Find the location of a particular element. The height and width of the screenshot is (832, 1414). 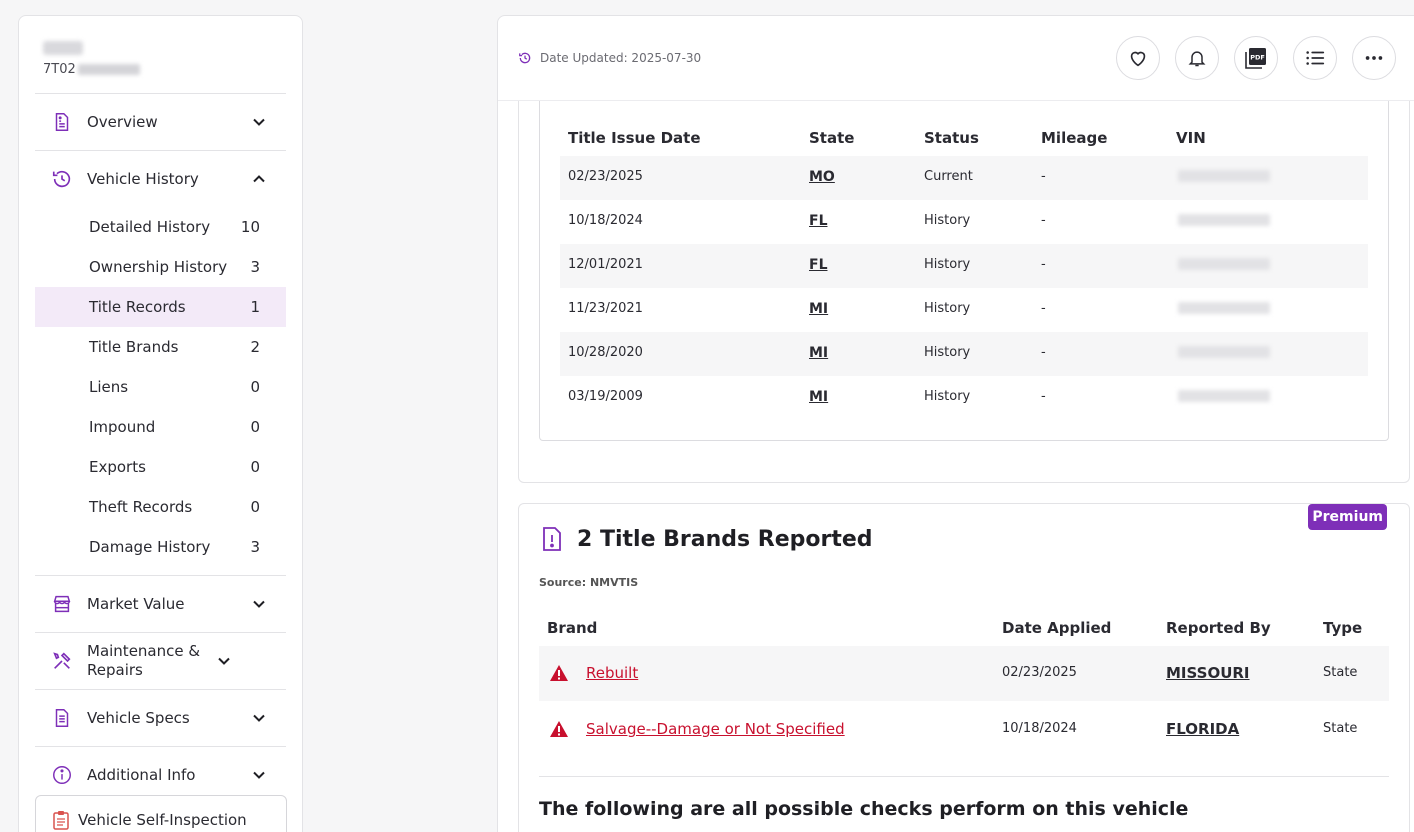

action-buttons: PDF is located at coordinates (1256, 58).